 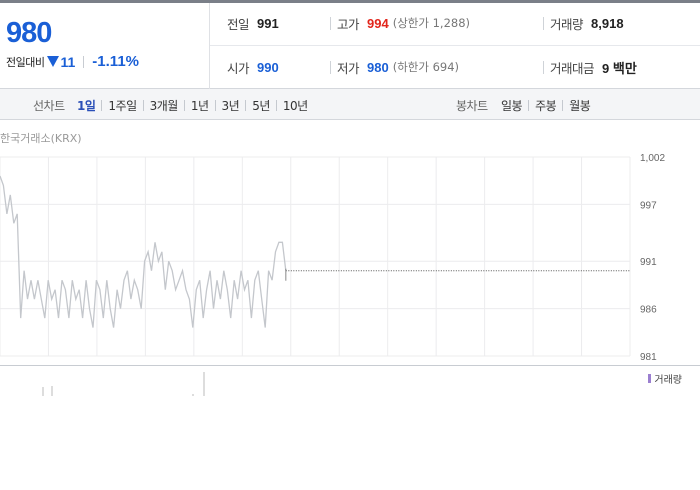 I want to click on change-row: 전일대비 11 -1.11%, so click(x=72, y=61).